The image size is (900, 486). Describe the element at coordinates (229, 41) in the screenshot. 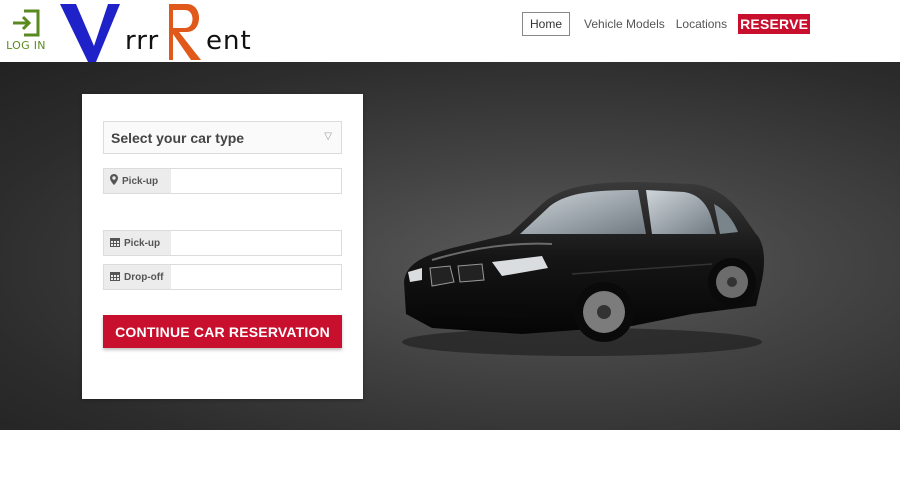

I see `logo-text-part2: ent` at that location.